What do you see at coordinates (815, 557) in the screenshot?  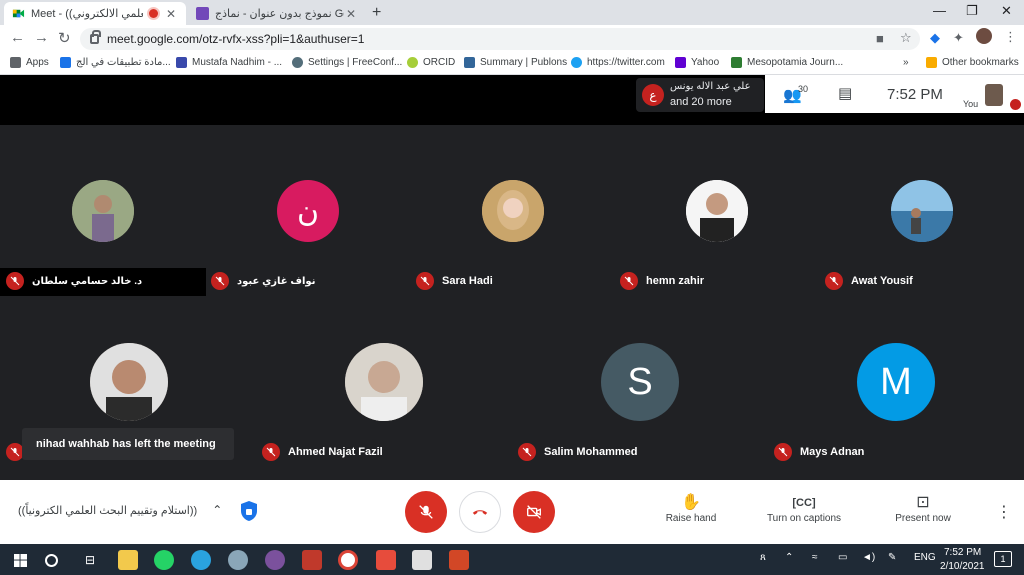 I see `wifi-icon: ≈` at bounding box center [815, 557].